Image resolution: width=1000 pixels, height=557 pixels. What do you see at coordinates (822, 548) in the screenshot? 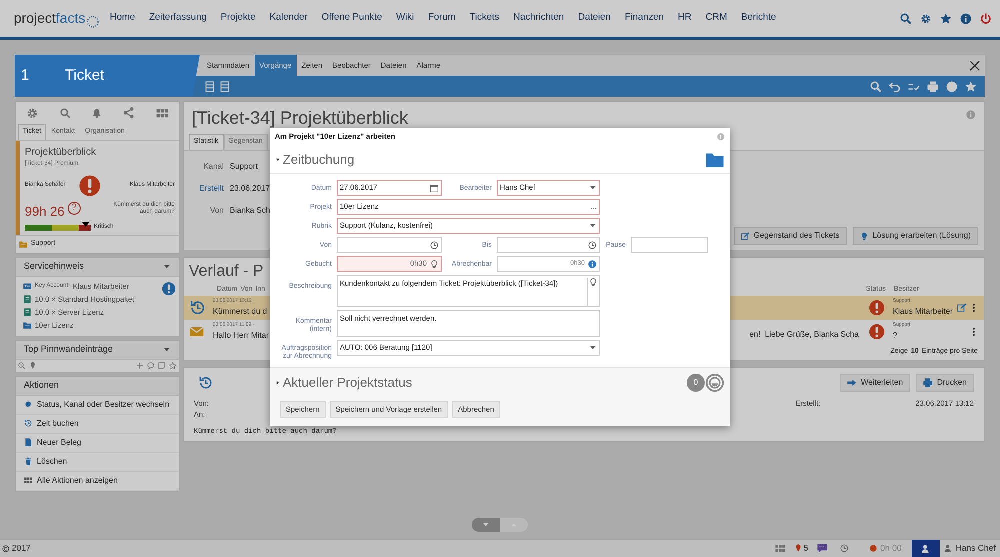
I see `chat-icon` at bounding box center [822, 548].